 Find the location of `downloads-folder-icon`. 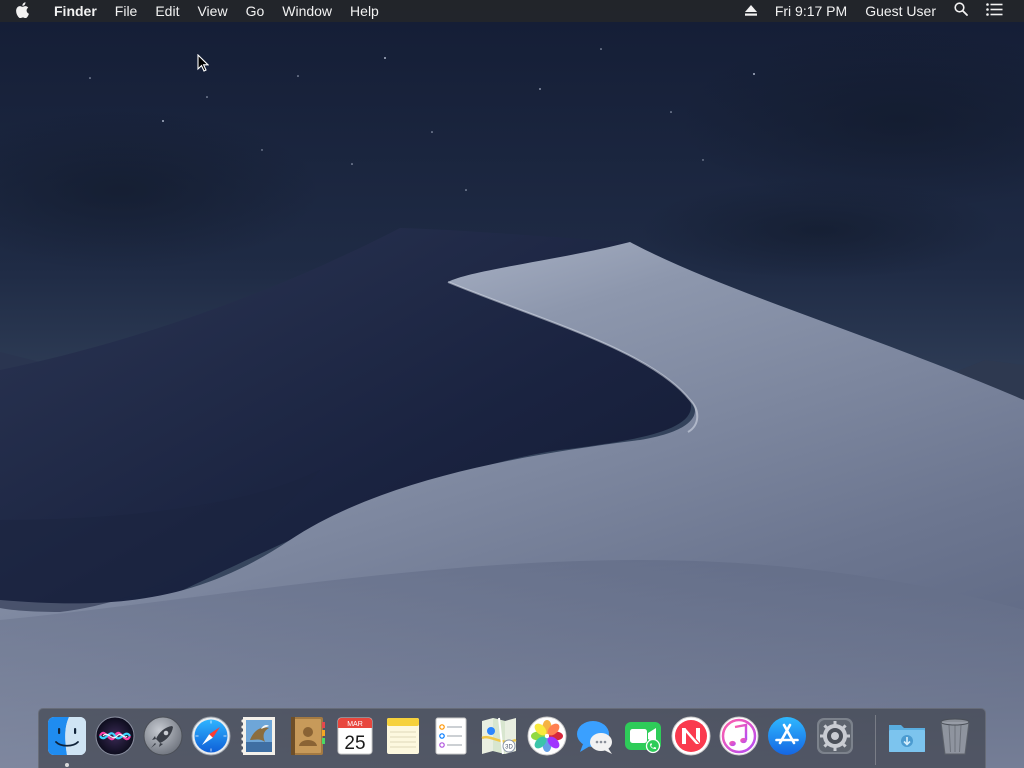

downloads-folder-icon is located at coordinates (907, 738).